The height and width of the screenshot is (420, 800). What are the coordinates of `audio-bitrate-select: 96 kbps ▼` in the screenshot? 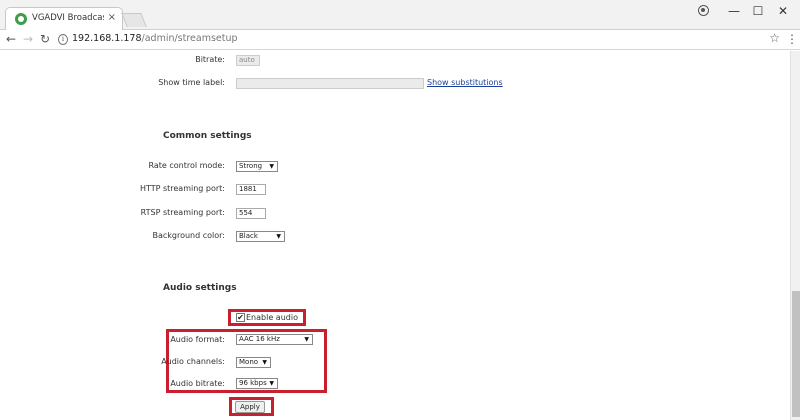 It's located at (257, 383).